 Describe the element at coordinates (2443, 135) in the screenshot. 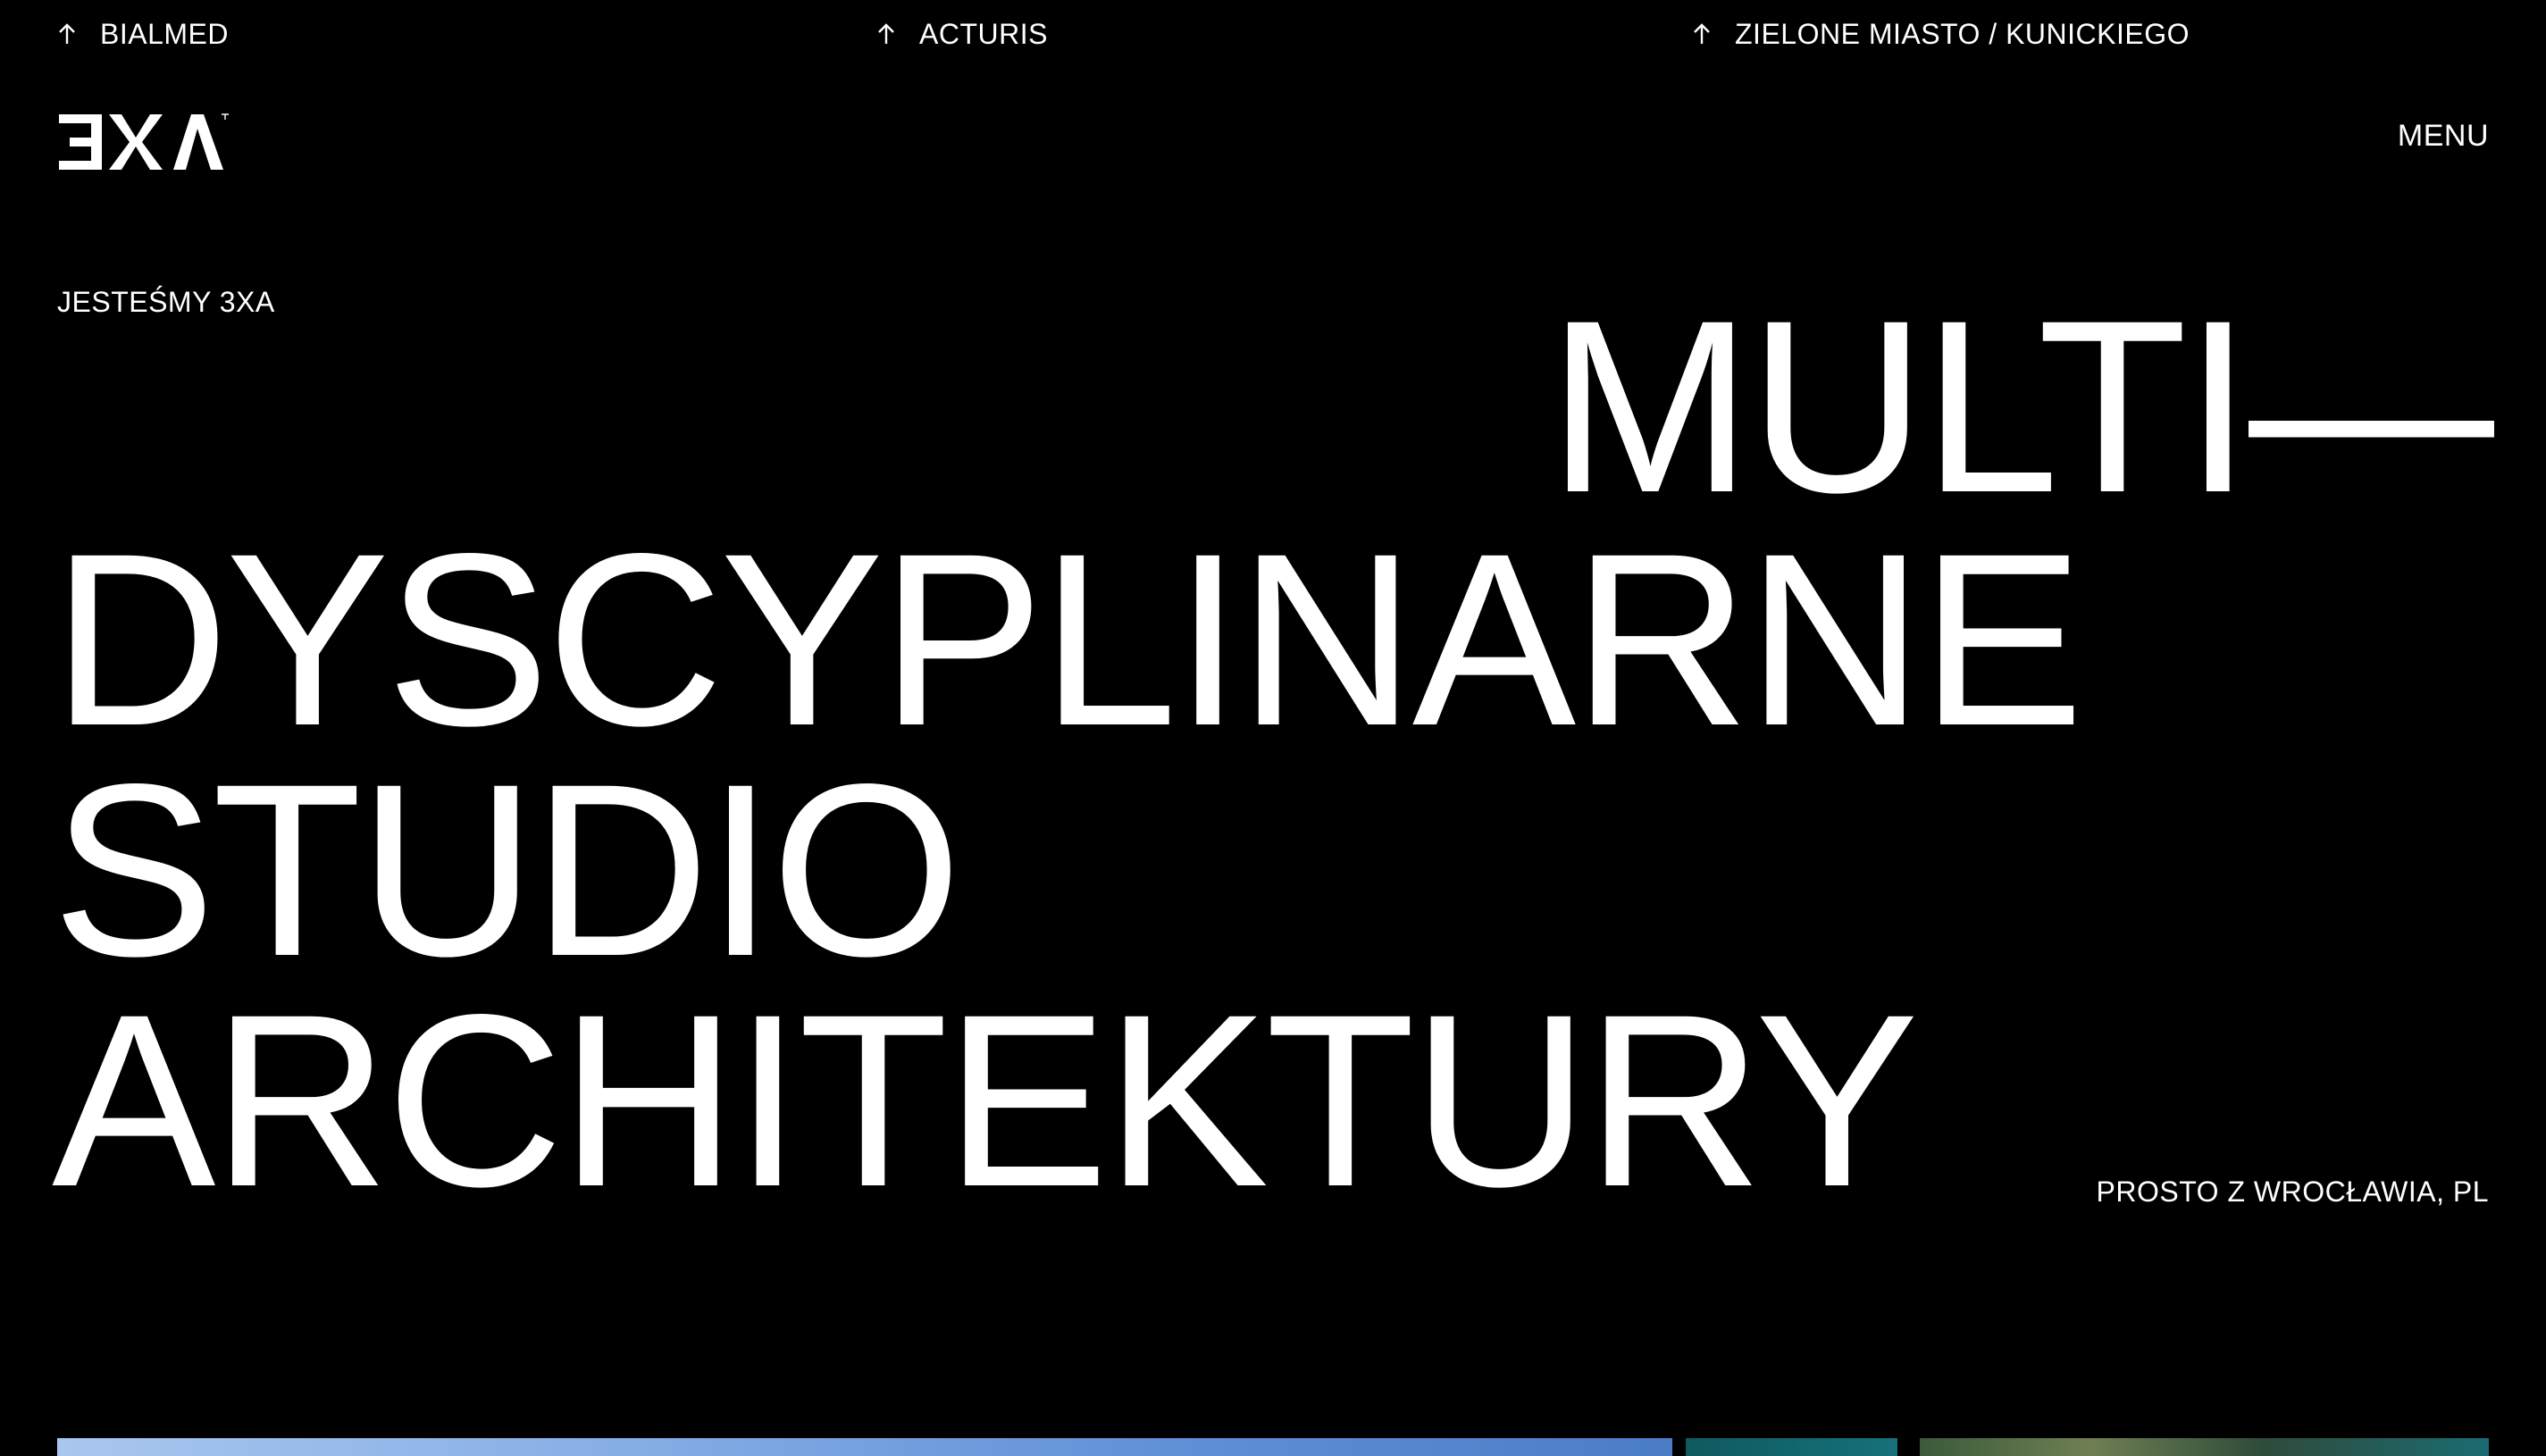

I see `menu-button: MENU` at that location.